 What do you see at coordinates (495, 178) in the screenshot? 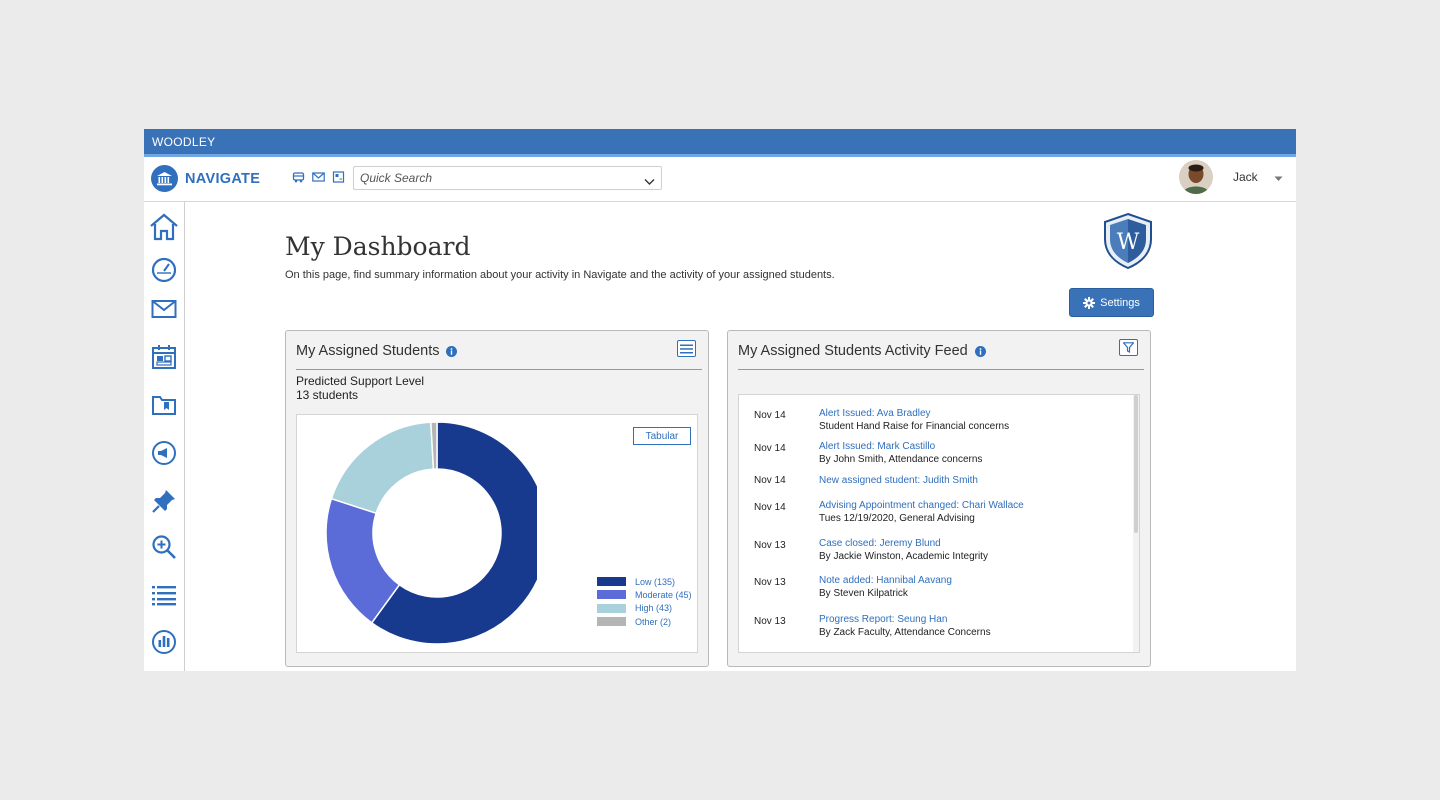
I see `quick-search-input` at bounding box center [495, 178].